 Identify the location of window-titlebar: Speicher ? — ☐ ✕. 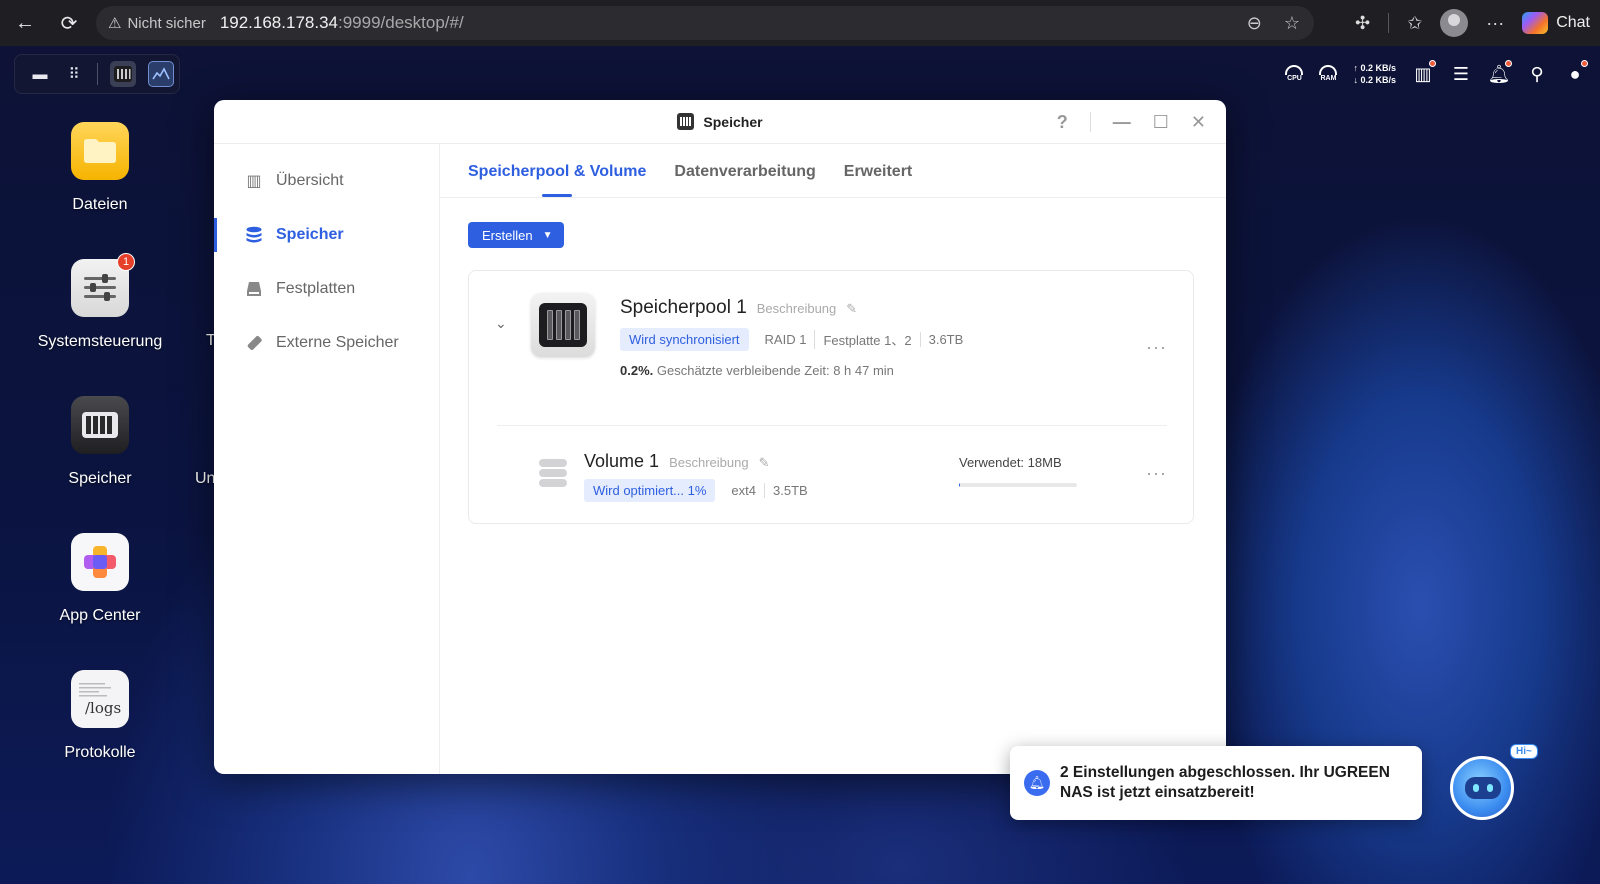
(720, 122).